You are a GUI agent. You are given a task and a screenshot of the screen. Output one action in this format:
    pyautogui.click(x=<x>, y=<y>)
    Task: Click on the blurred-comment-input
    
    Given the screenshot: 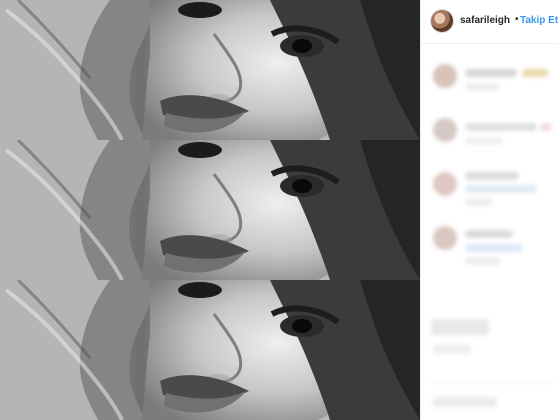 What is the action you would take?
    pyautogui.click(x=465, y=402)
    